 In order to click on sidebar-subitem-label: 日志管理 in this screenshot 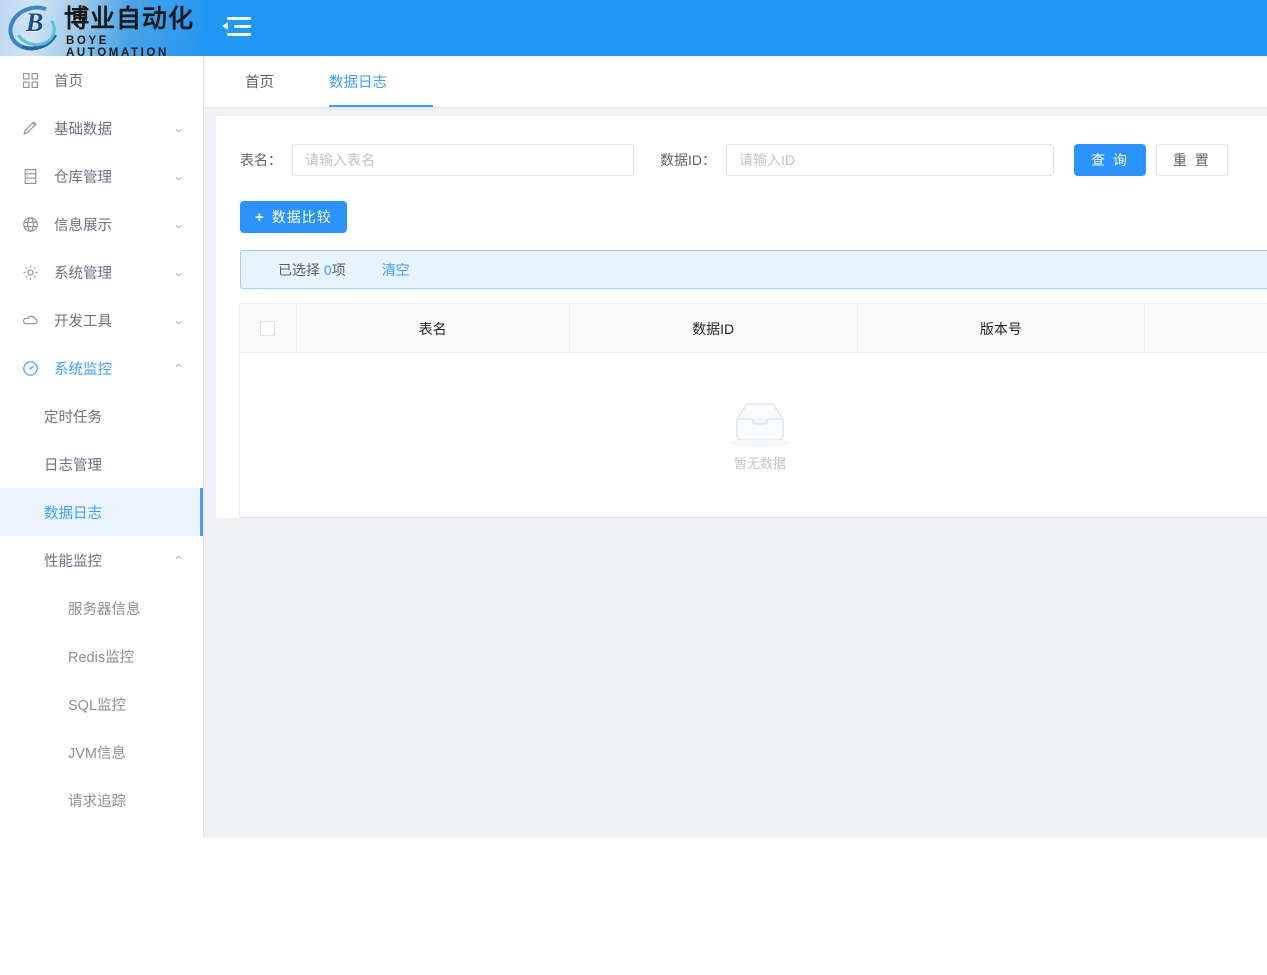, I will do `click(73, 465)`.